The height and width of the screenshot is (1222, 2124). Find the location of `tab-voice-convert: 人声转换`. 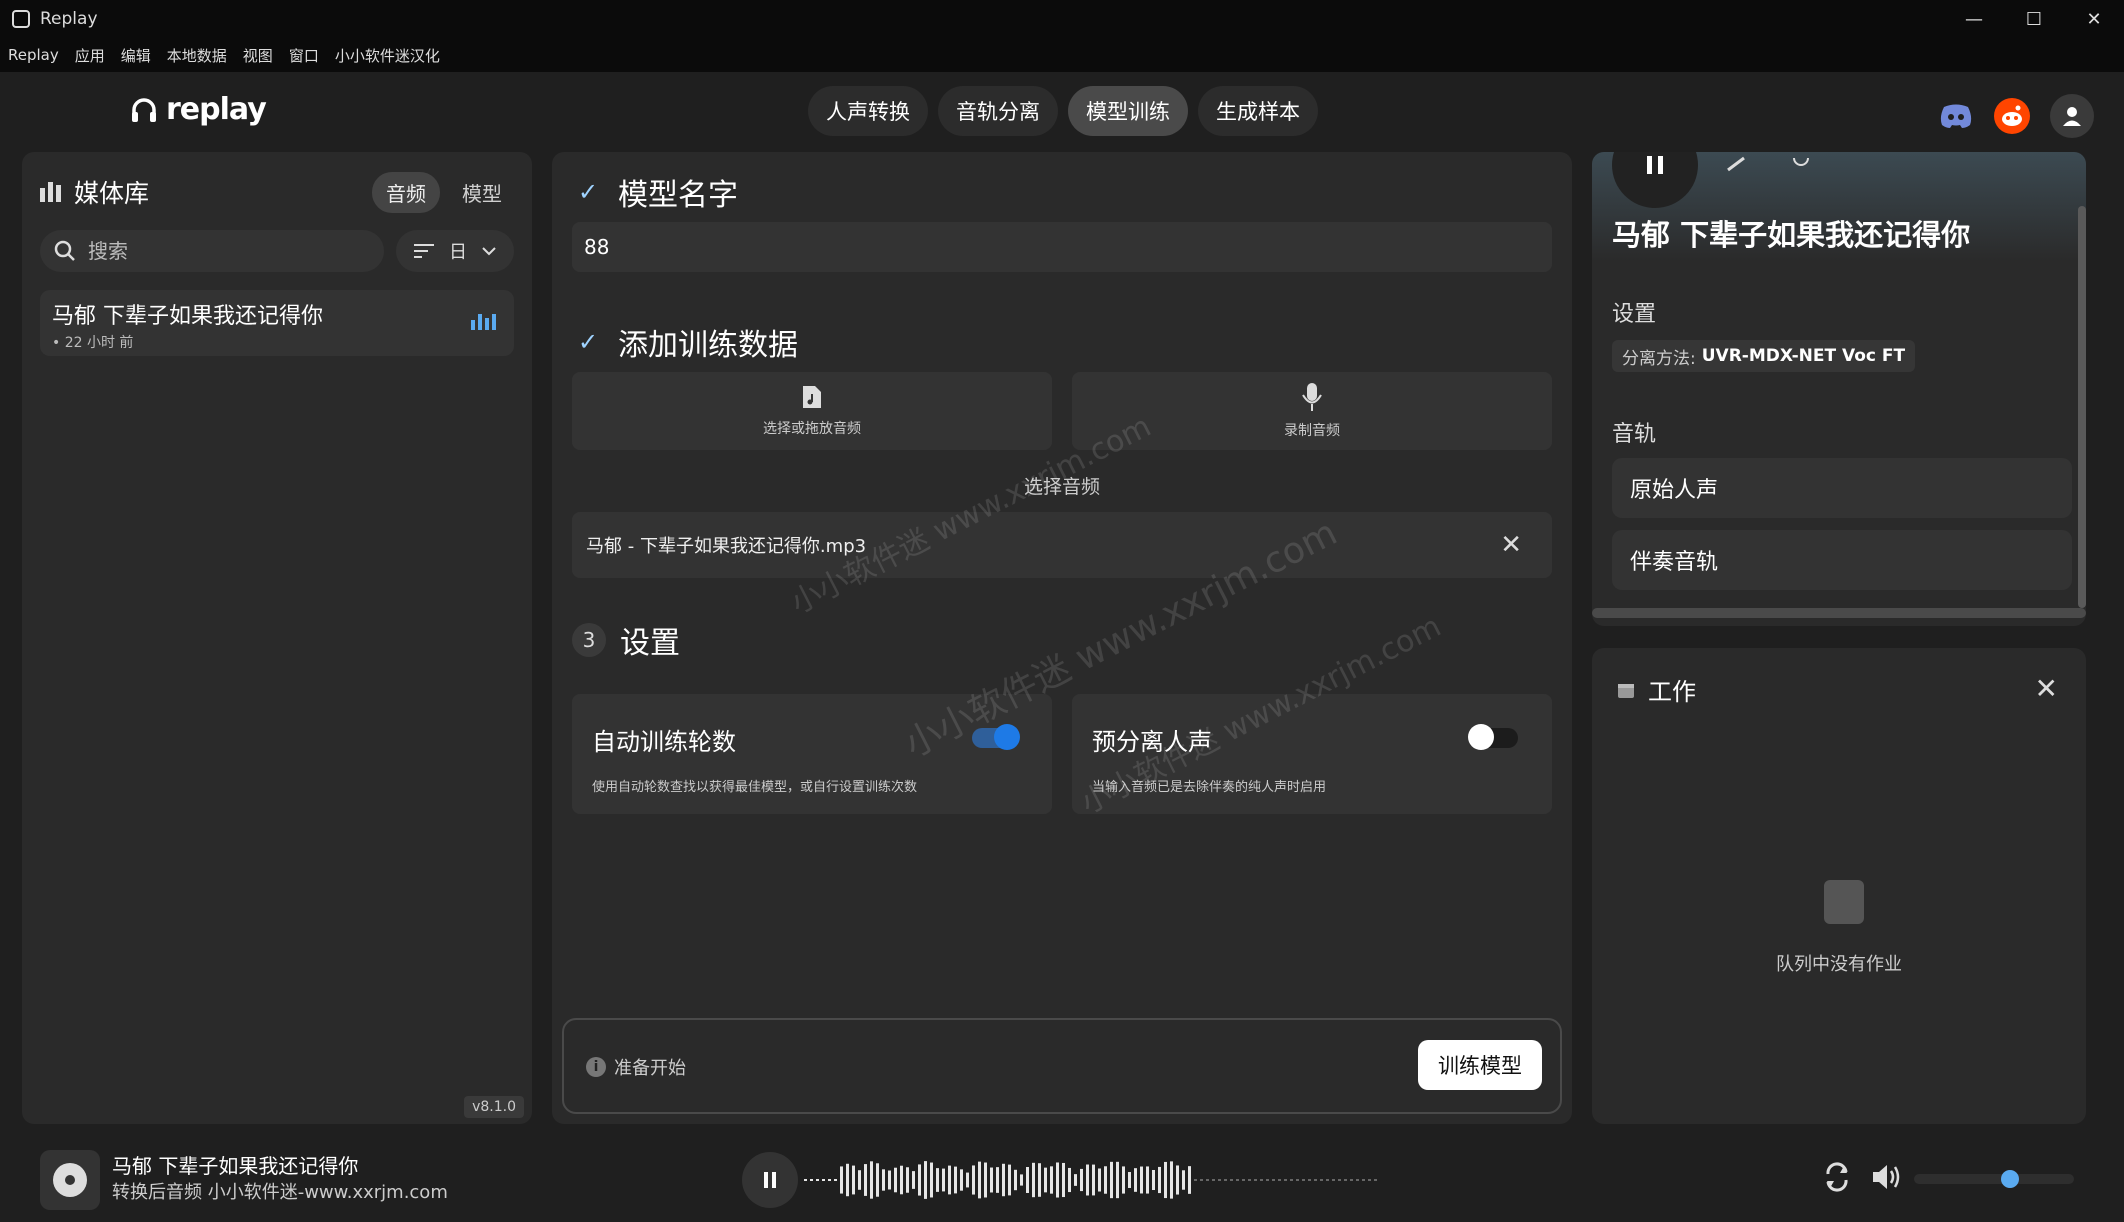

tab-voice-convert: 人声转换 is located at coordinates (868, 111).